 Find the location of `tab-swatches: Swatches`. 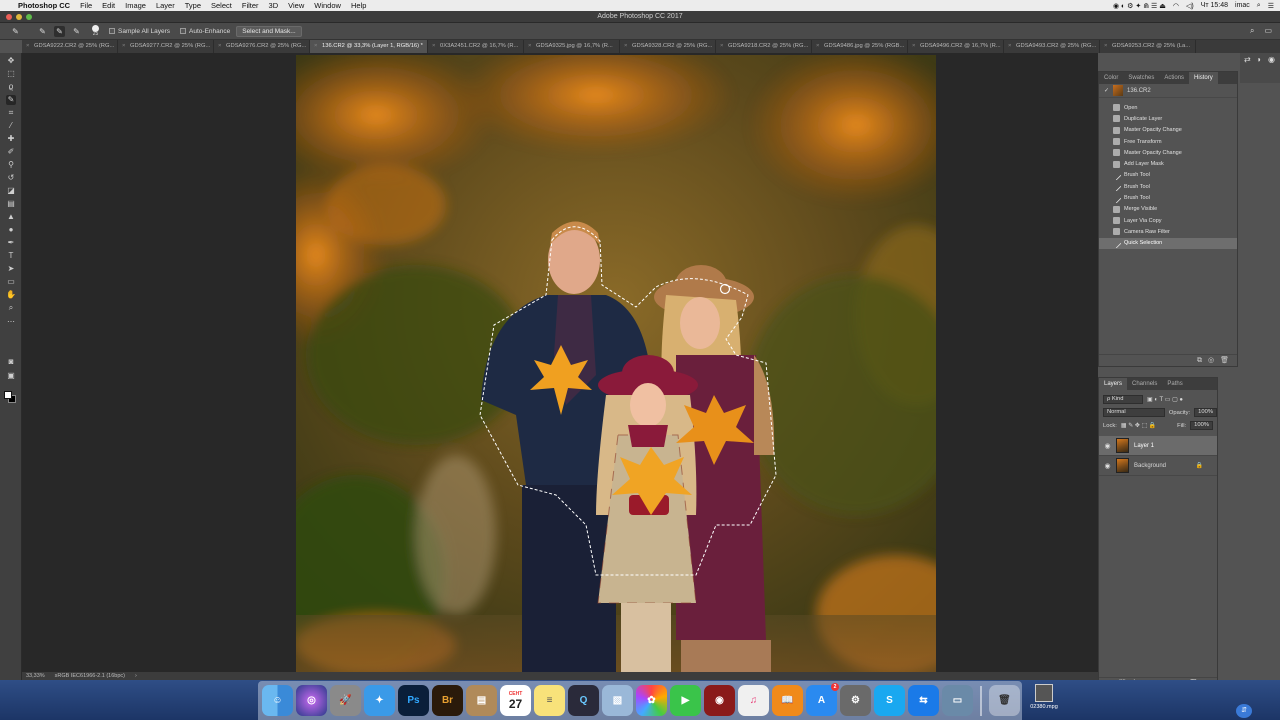

tab-swatches: Swatches is located at coordinates (1141, 78).